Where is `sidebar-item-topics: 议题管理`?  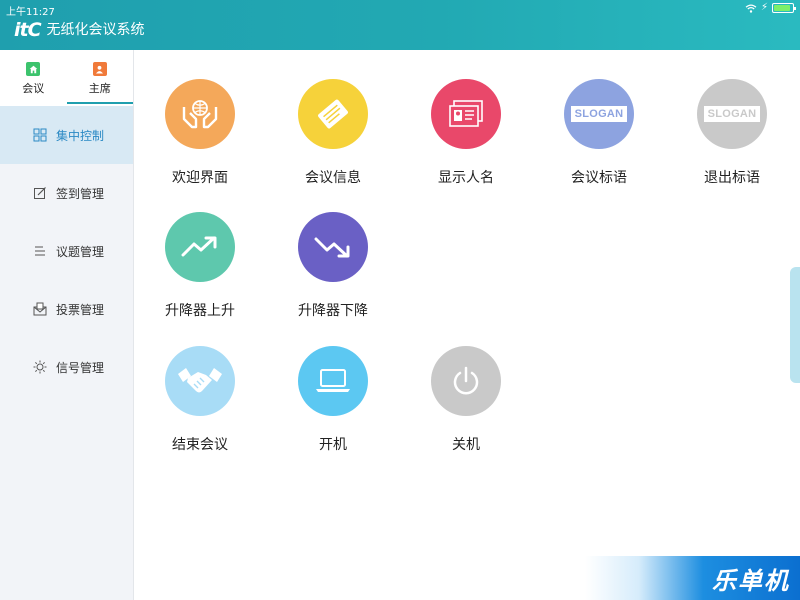 sidebar-item-topics: 议题管理 is located at coordinates (66, 251).